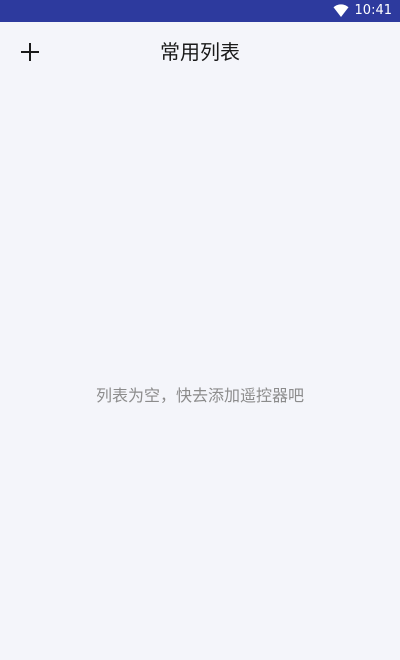  What do you see at coordinates (199, 395) in the screenshot?
I see `empty-list-message: 列表为空，快去添加遥控器吧` at bounding box center [199, 395].